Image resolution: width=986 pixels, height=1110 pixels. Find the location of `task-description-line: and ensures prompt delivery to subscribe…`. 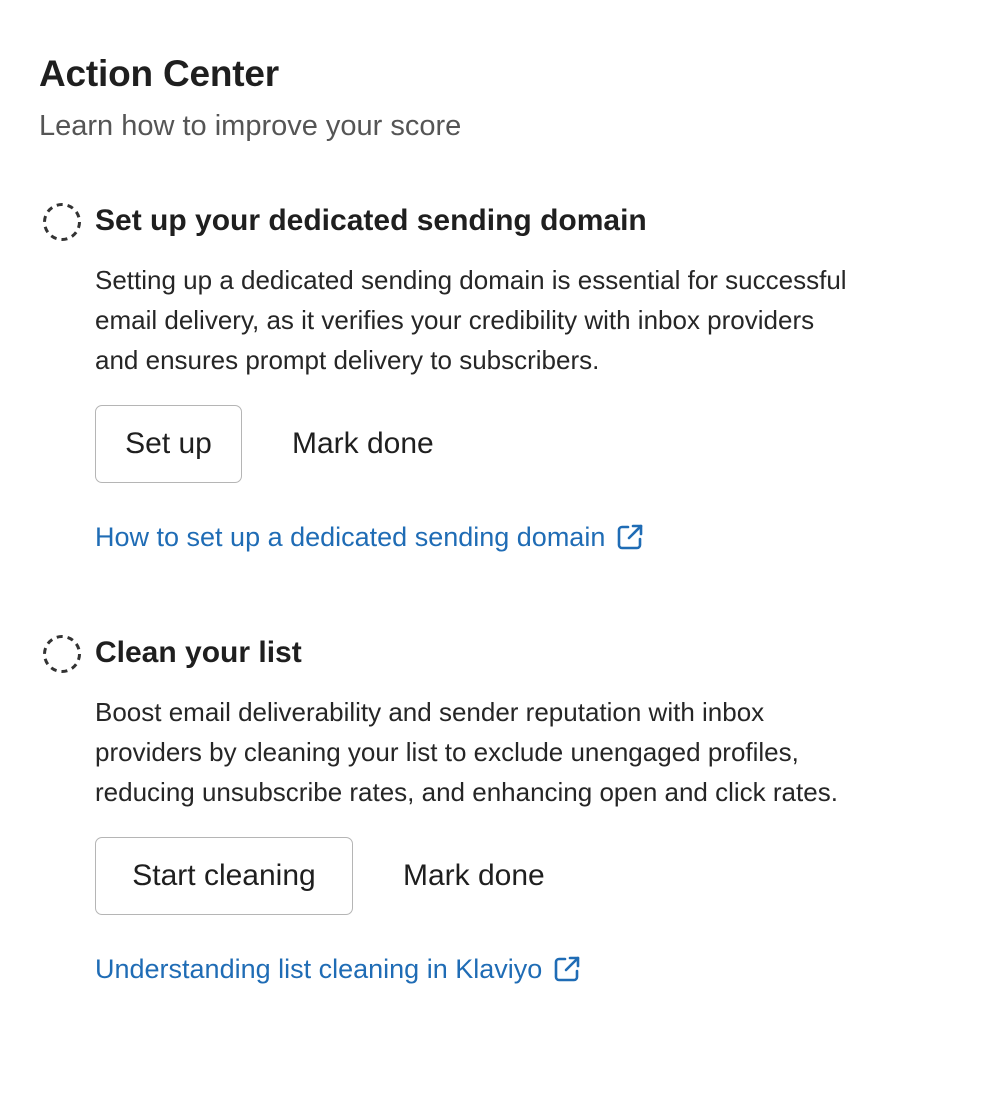

task-description-line: and ensures prompt delivery to subscribe… is located at coordinates (347, 360).